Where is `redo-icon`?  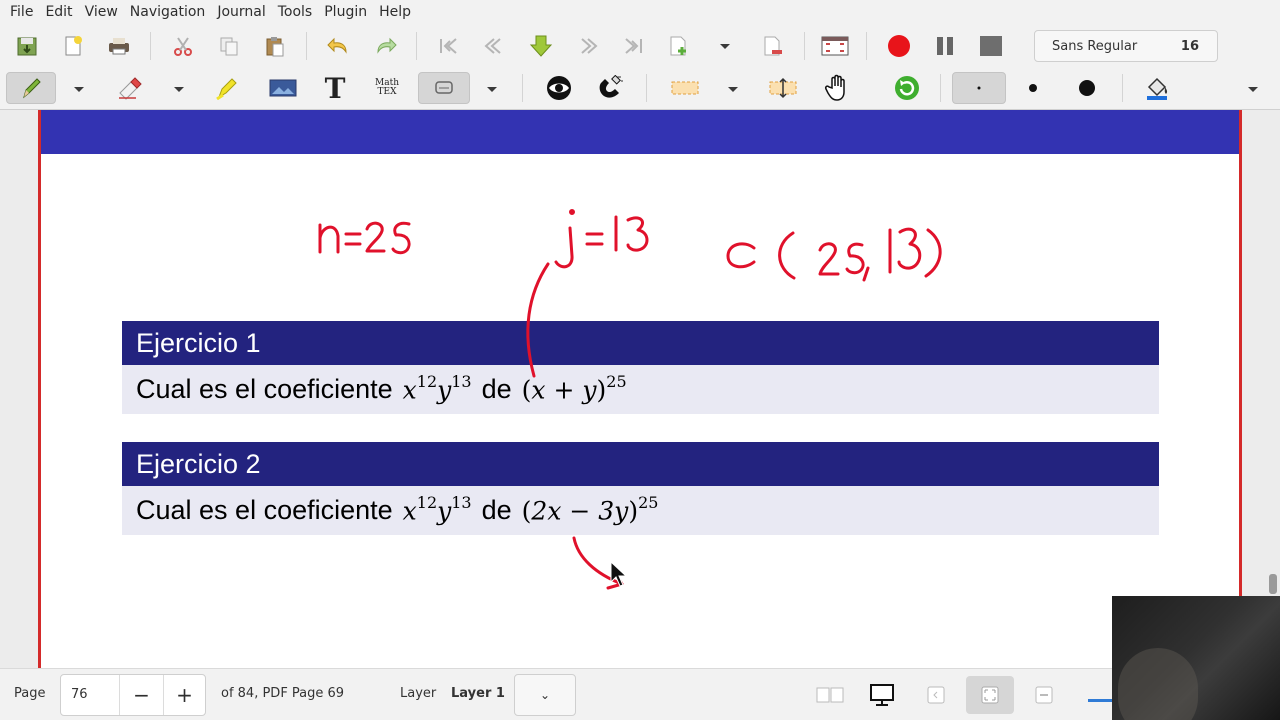
redo-icon is located at coordinates (385, 46).